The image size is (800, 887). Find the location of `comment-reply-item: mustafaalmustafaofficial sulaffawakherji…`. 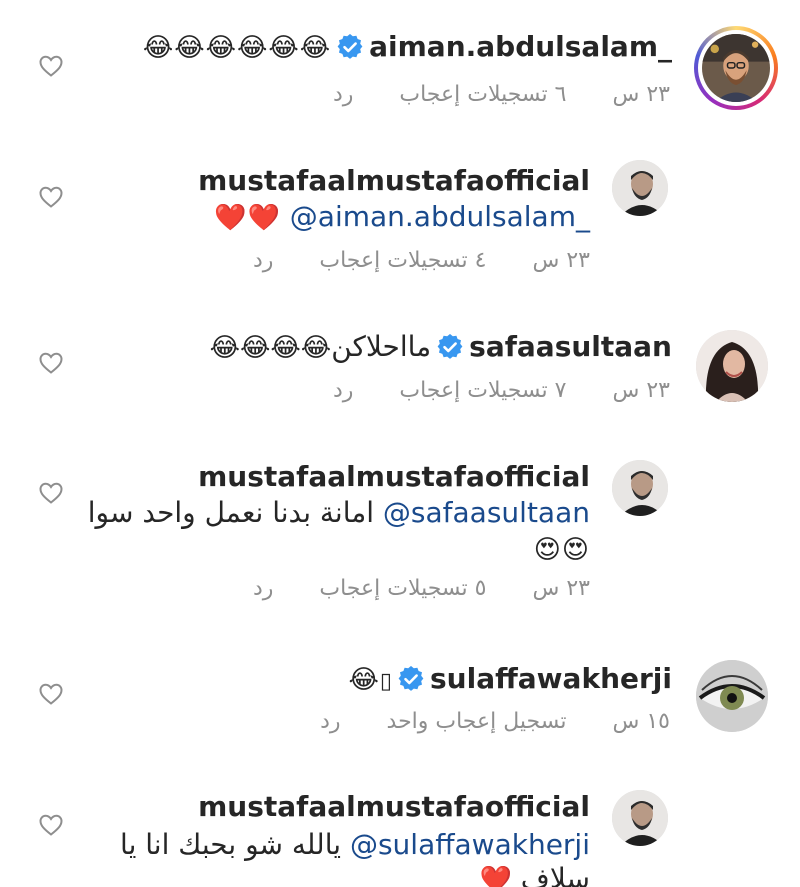

comment-reply-item: mustafaalmustafaofficial sulaffawakherji… is located at coordinates (400, 833).